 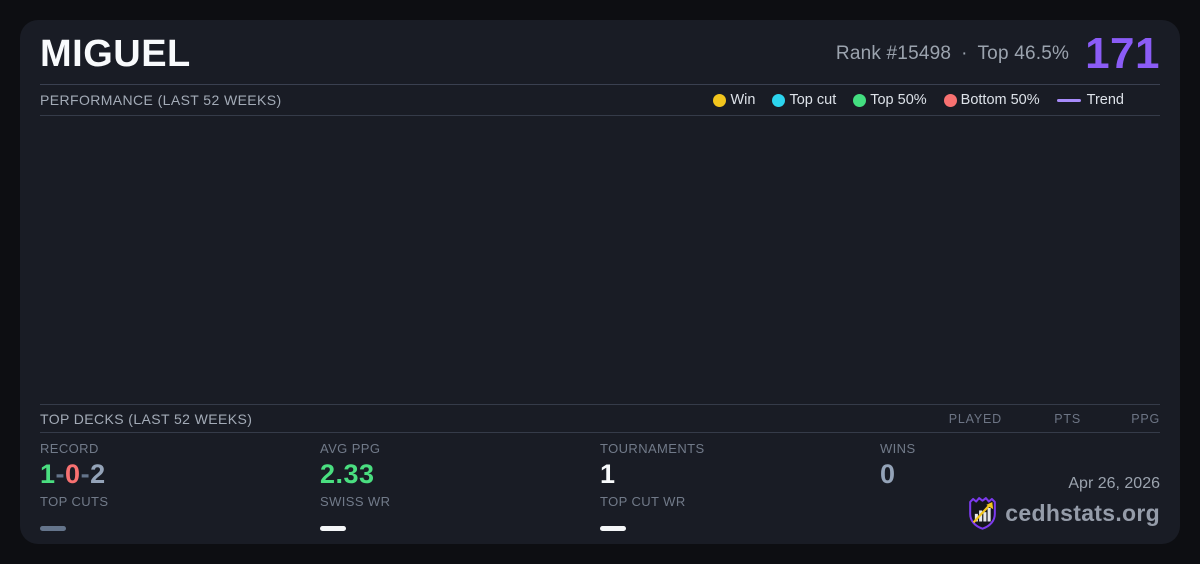 What do you see at coordinates (600, 419) in the screenshot?
I see `top-decks-section-header: TOP DECKS (LAST 52 WEEKS) PLAYED PTS PPG` at bounding box center [600, 419].